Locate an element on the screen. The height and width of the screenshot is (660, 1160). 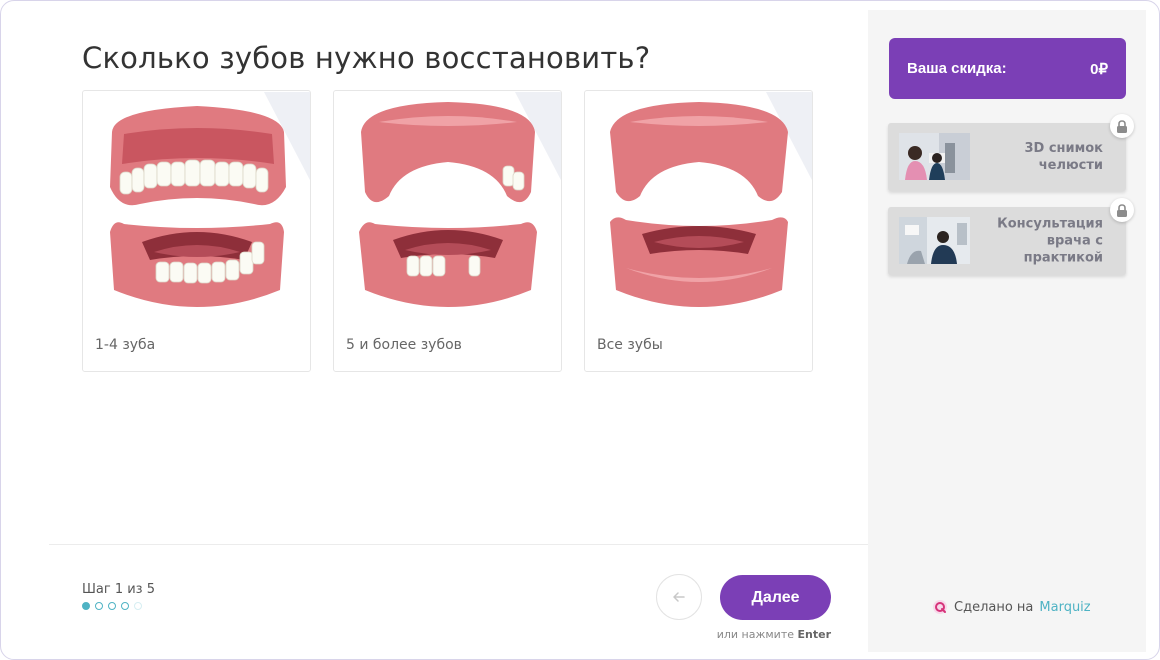
progress-dots is located at coordinates (112, 606).